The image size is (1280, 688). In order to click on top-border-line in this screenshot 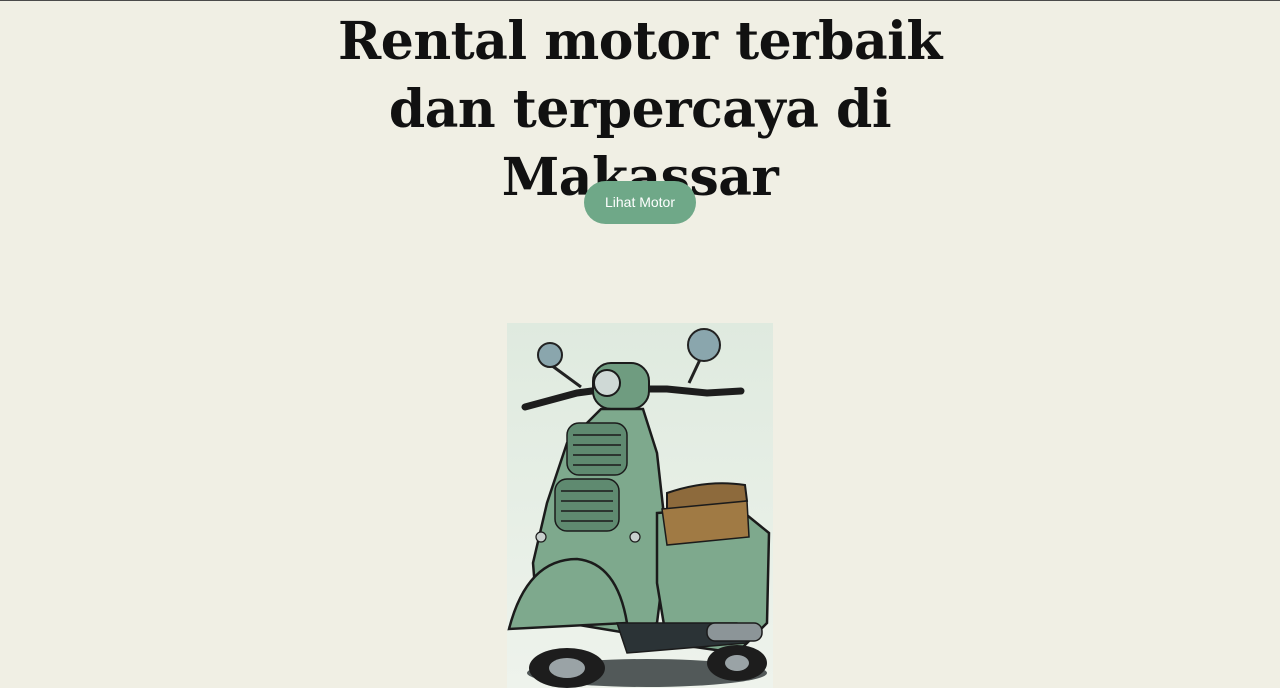, I will do `click(640, 0)`.